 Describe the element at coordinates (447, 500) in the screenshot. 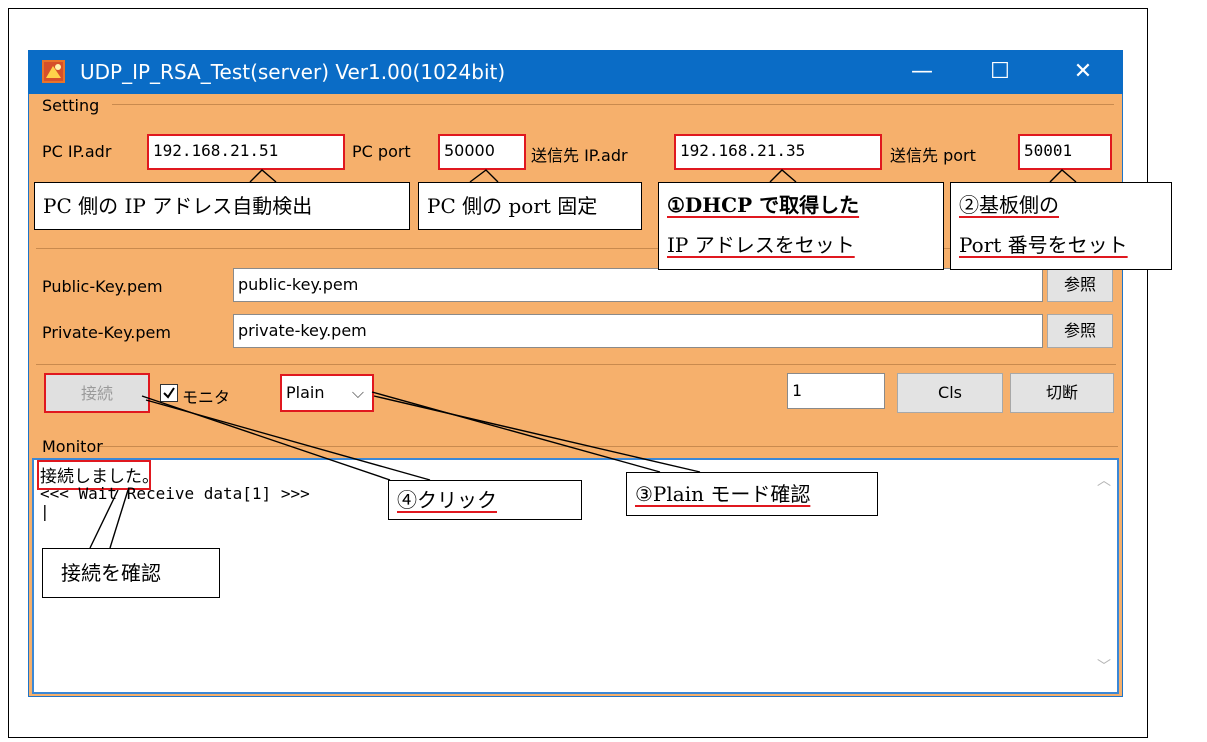

I see `callout-click-text: ④クリック` at that location.